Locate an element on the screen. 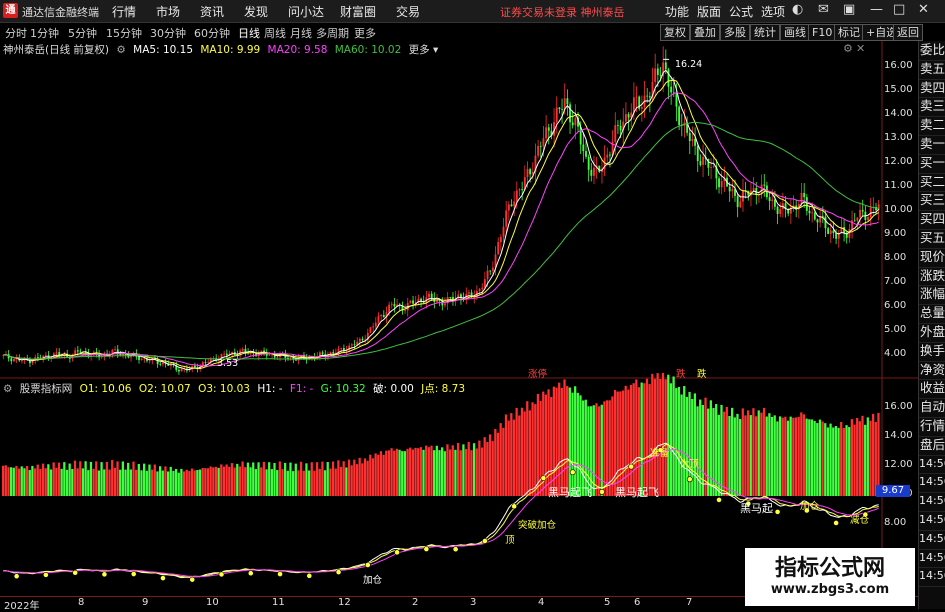 The image size is (945, 612). period-15min: 15分钟 is located at coordinates (124, 33).